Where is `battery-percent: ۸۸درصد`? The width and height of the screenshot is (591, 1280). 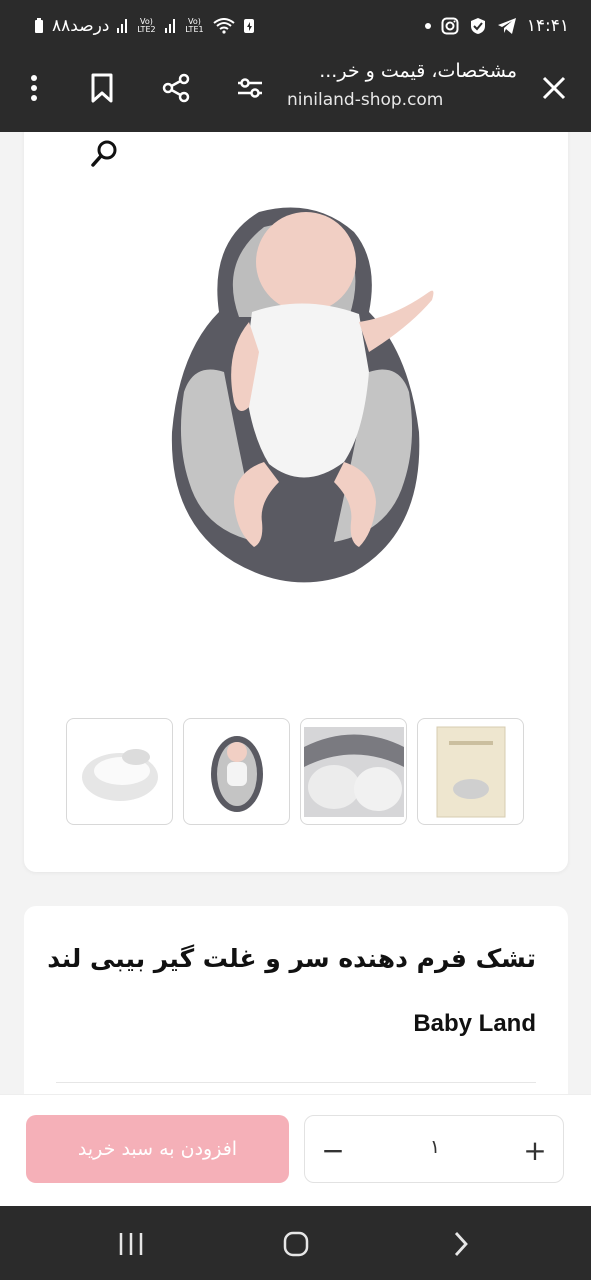
battery-percent: ۸۸درصد is located at coordinates (81, 26).